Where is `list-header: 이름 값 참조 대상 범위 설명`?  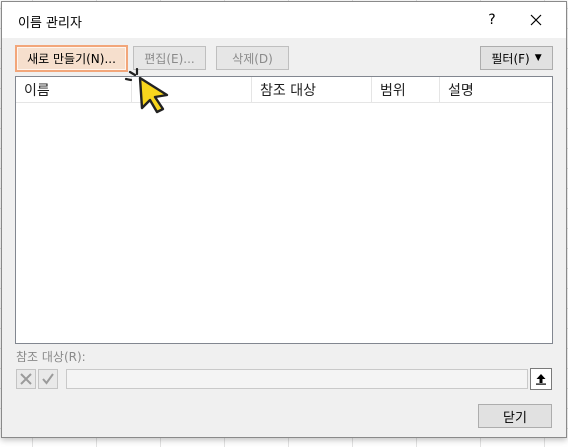 list-header: 이름 값 참조 대상 범위 설명 is located at coordinates (284, 90).